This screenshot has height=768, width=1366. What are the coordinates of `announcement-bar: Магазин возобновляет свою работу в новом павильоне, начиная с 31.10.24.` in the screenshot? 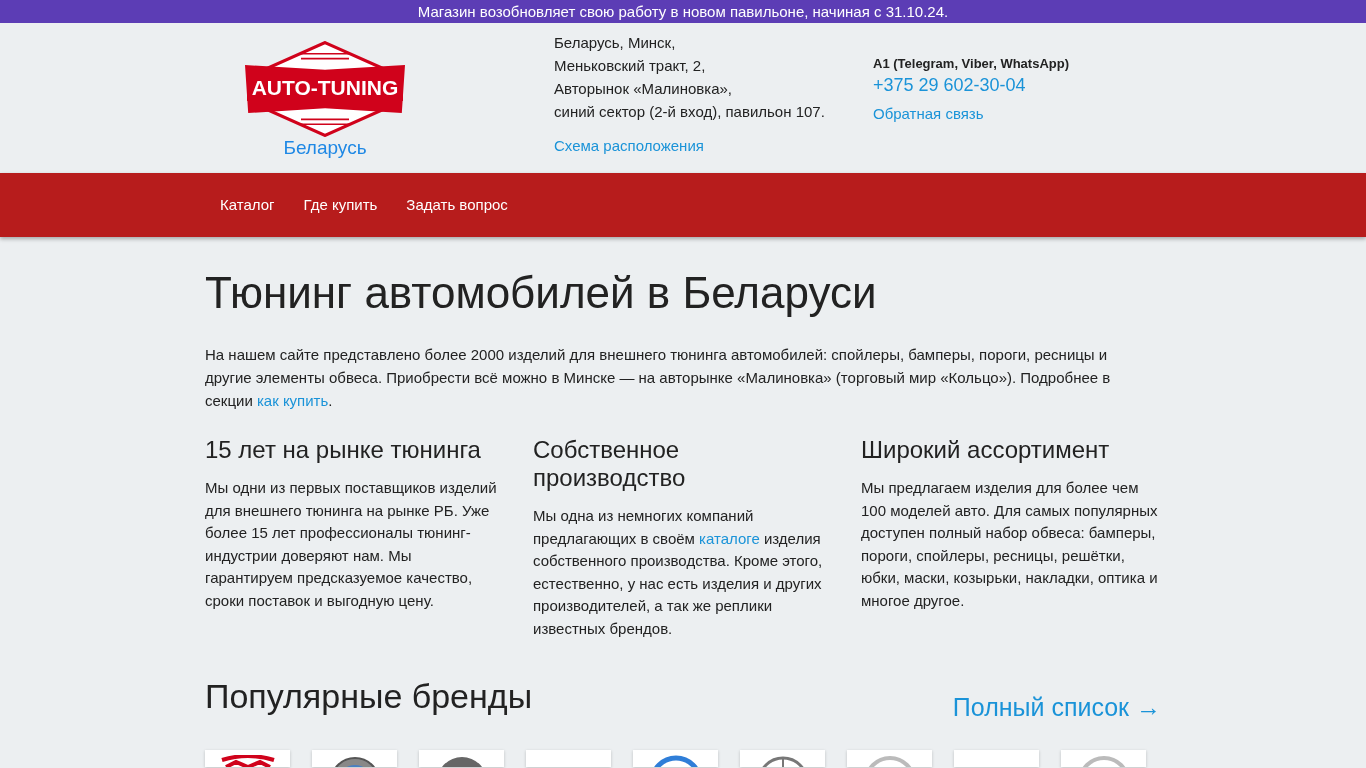 It's located at (683, 11).